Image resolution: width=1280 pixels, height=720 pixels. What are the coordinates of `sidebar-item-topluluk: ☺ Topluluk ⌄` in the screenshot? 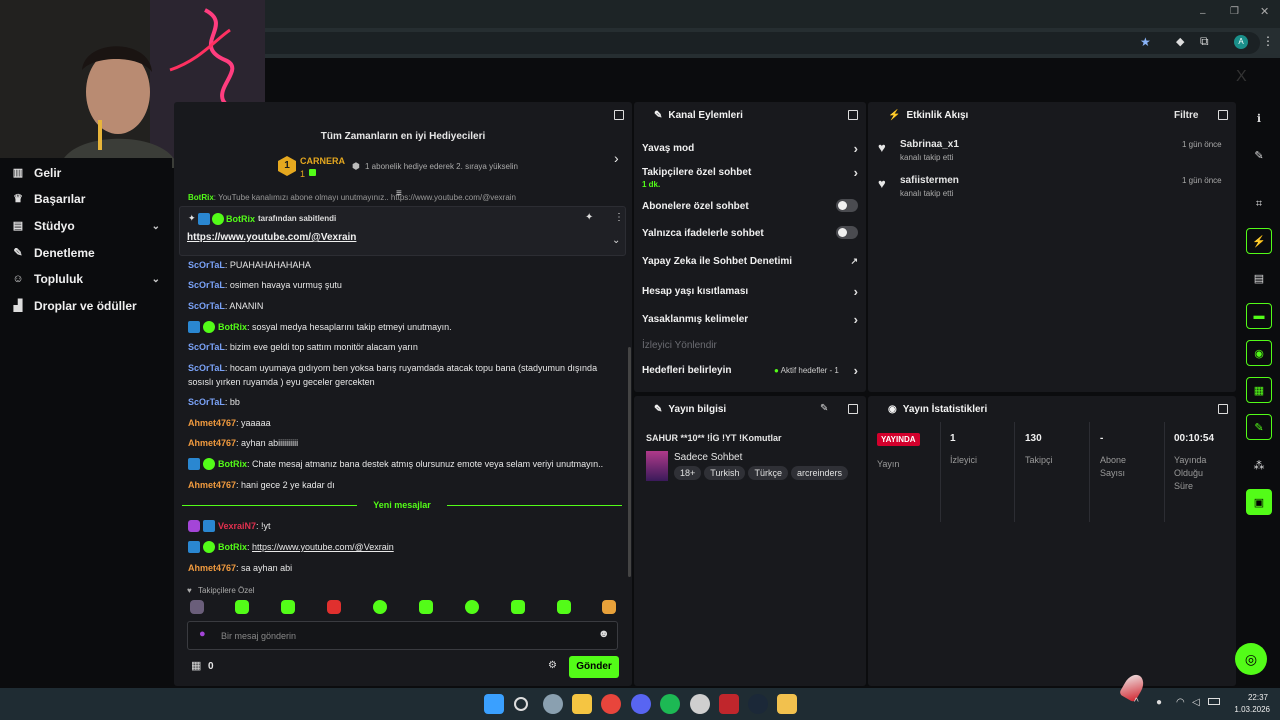 It's located at (87, 279).